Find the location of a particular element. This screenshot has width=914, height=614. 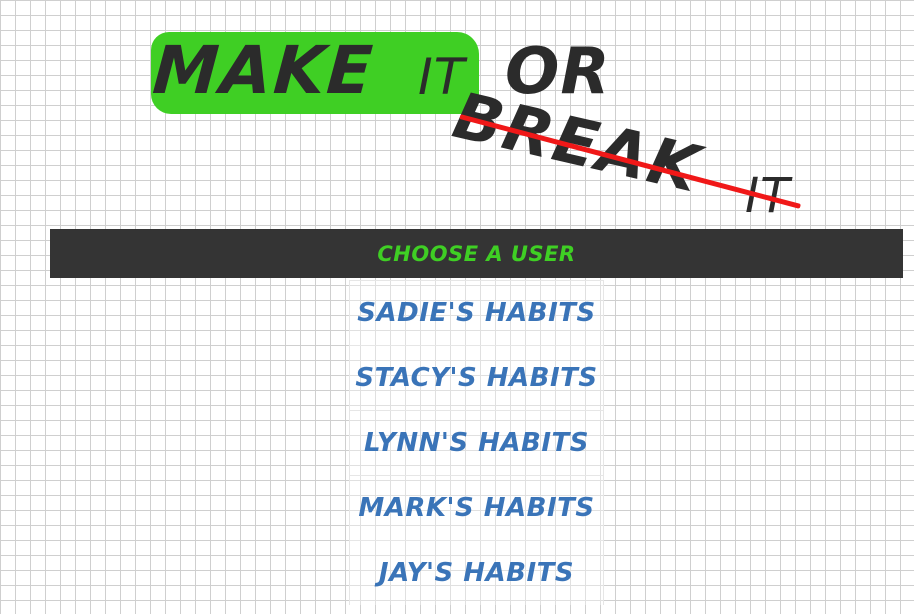

user-list-item: Mark's Habits is located at coordinates (476, 507).